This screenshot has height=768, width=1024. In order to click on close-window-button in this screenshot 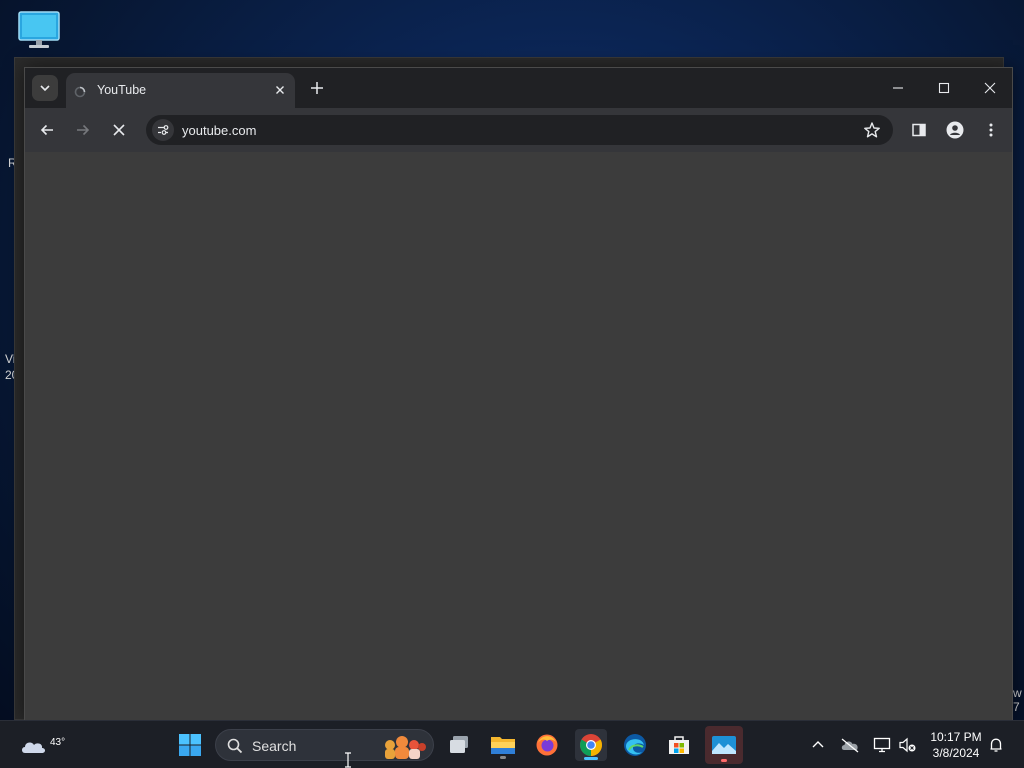, I will do `click(990, 88)`.